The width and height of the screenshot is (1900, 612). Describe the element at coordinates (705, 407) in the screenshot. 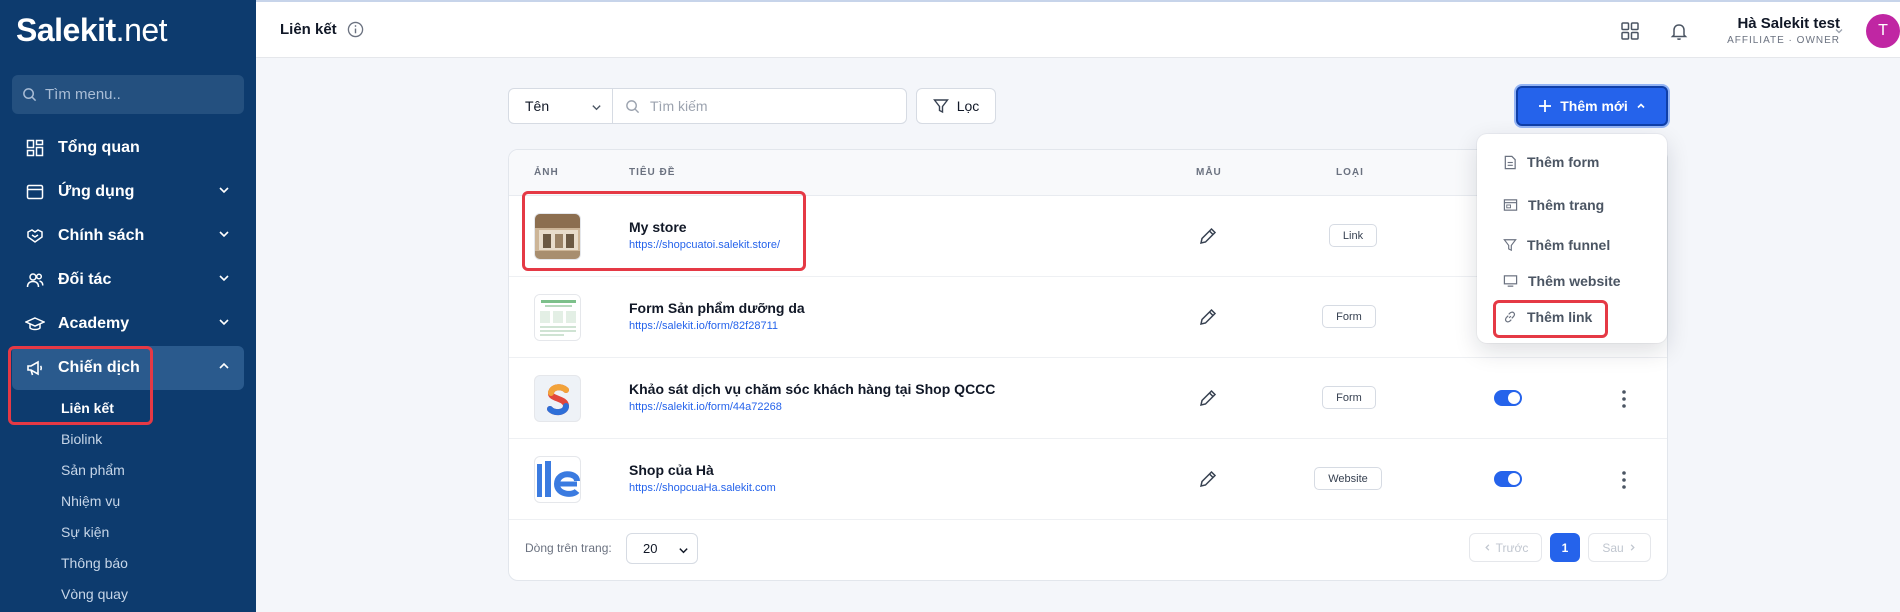

I see `row-url: https://salekit.io/form/44a72268` at that location.